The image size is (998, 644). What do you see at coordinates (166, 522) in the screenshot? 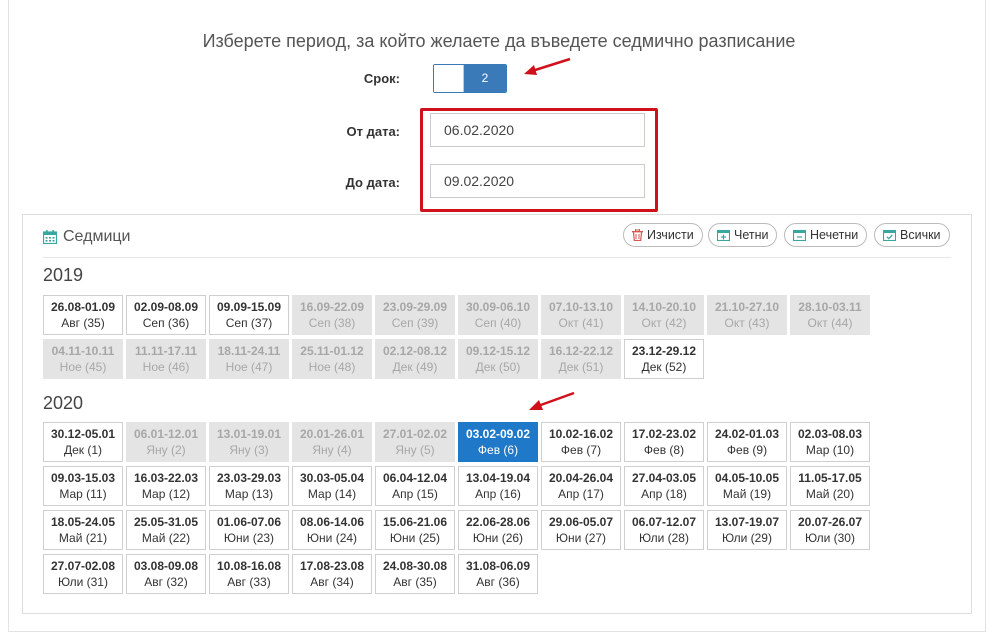
I see `week-range: 25.05-31.05` at bounding box center [166, 522].